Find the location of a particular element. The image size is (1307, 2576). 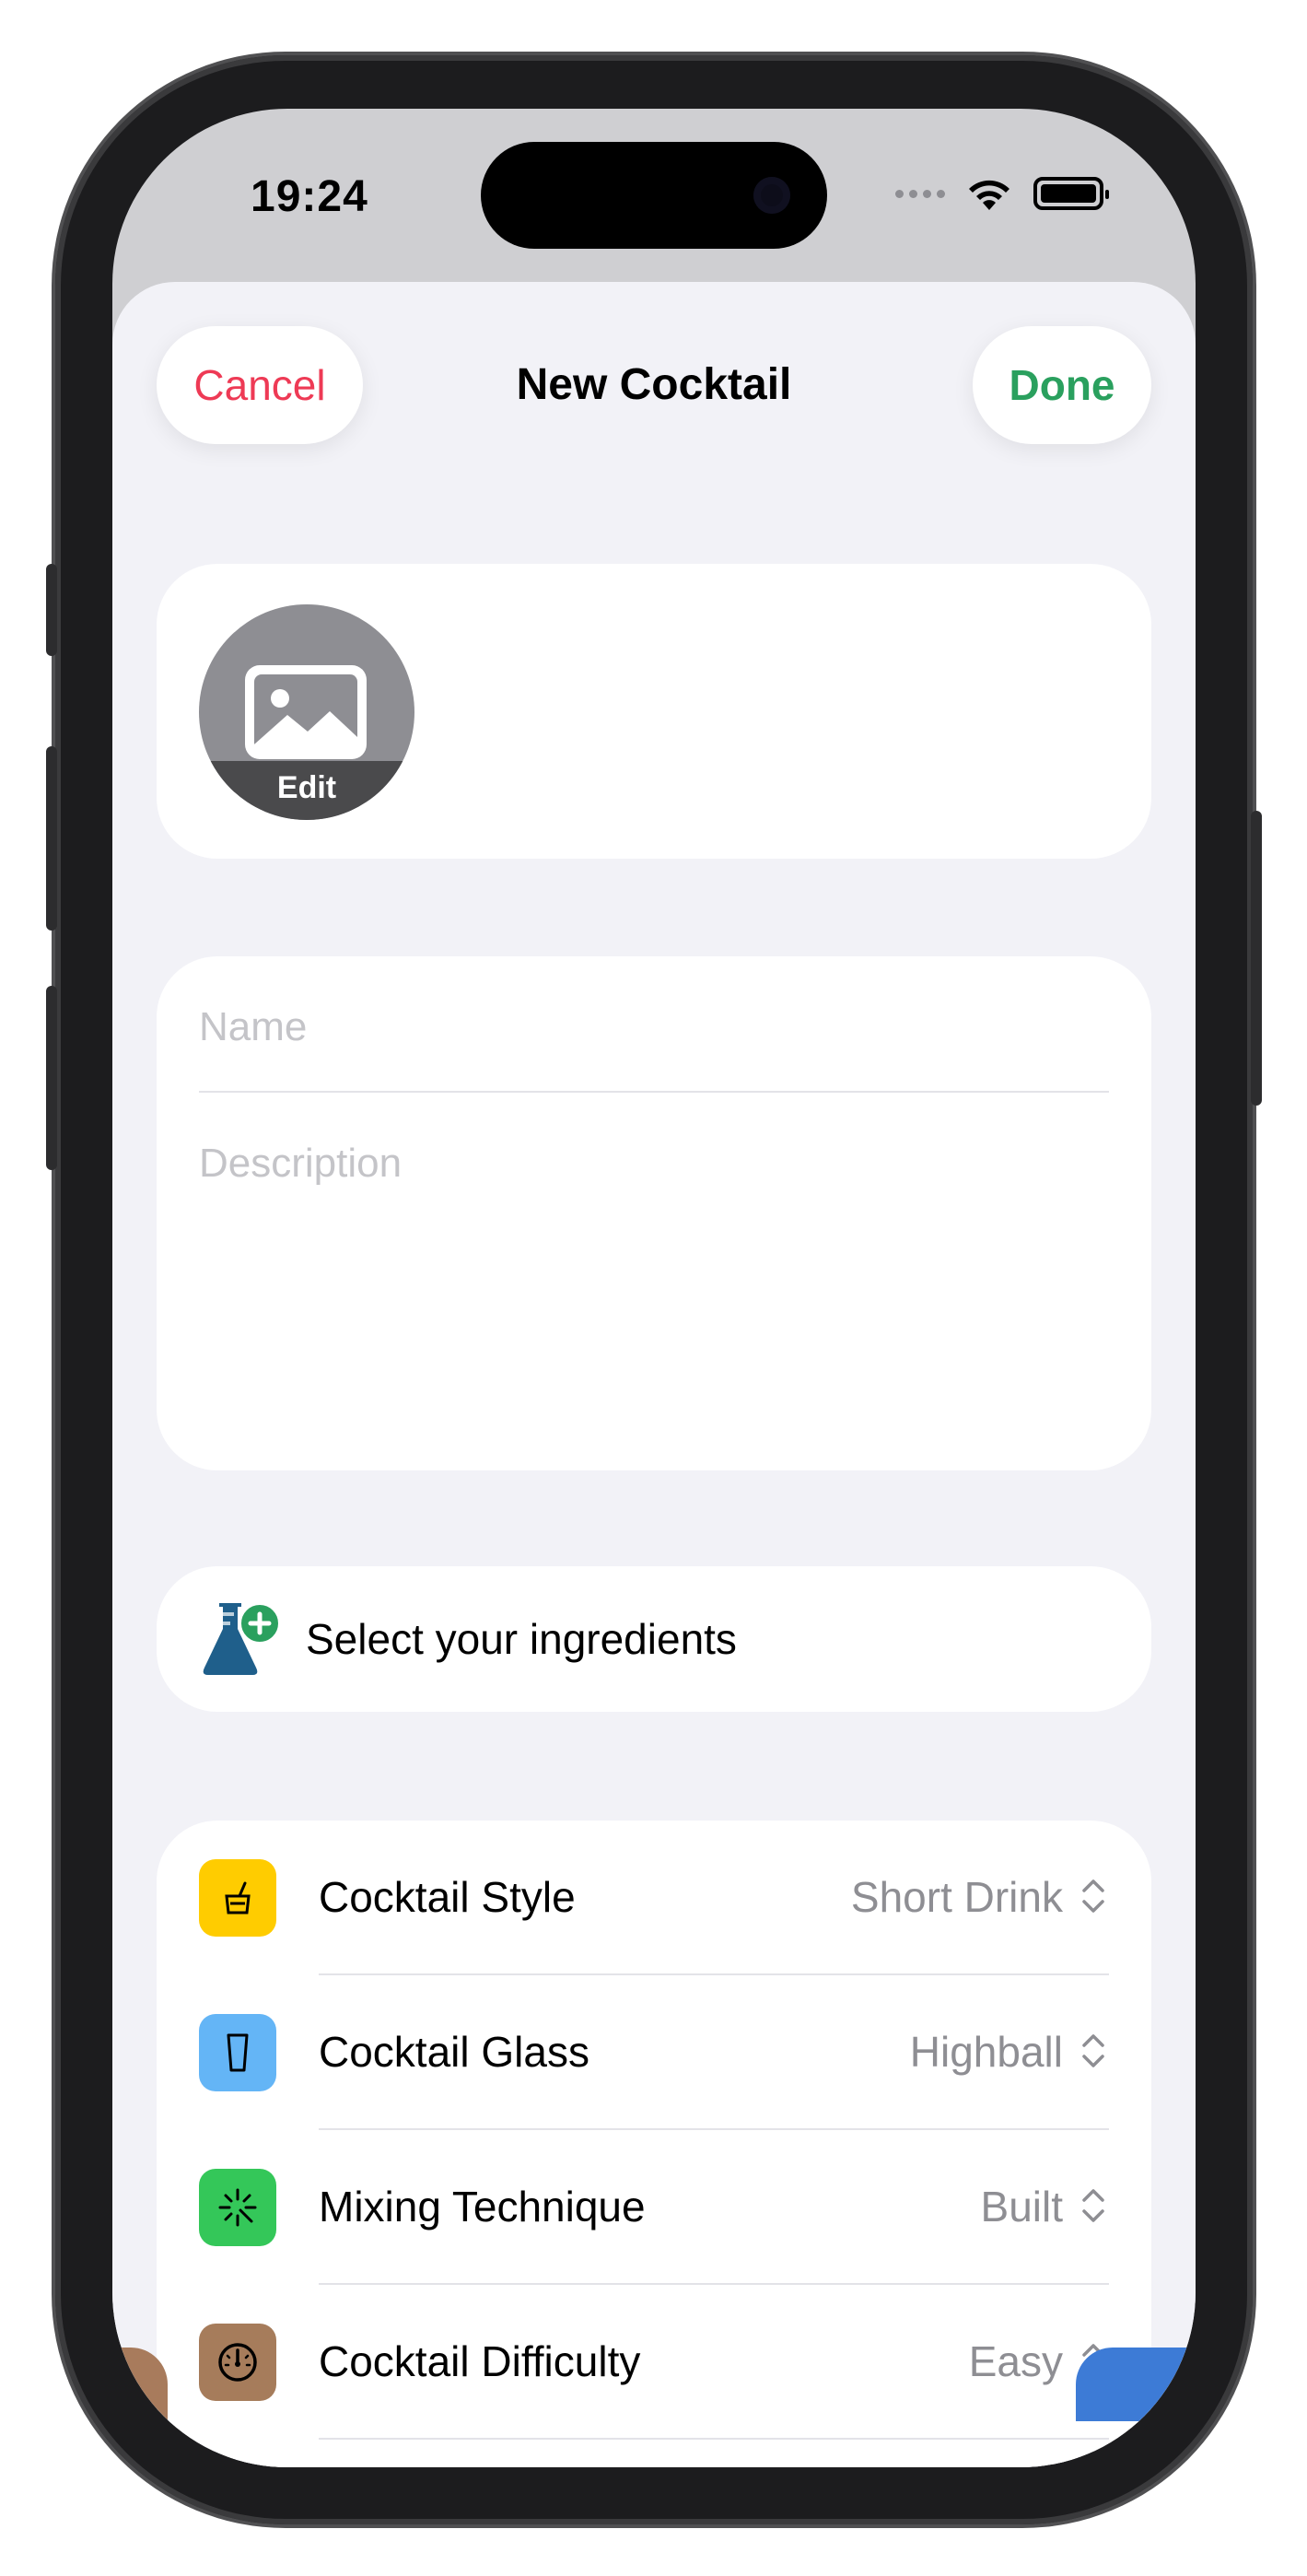

volume-down-button is located at coordinates (52, 1078).